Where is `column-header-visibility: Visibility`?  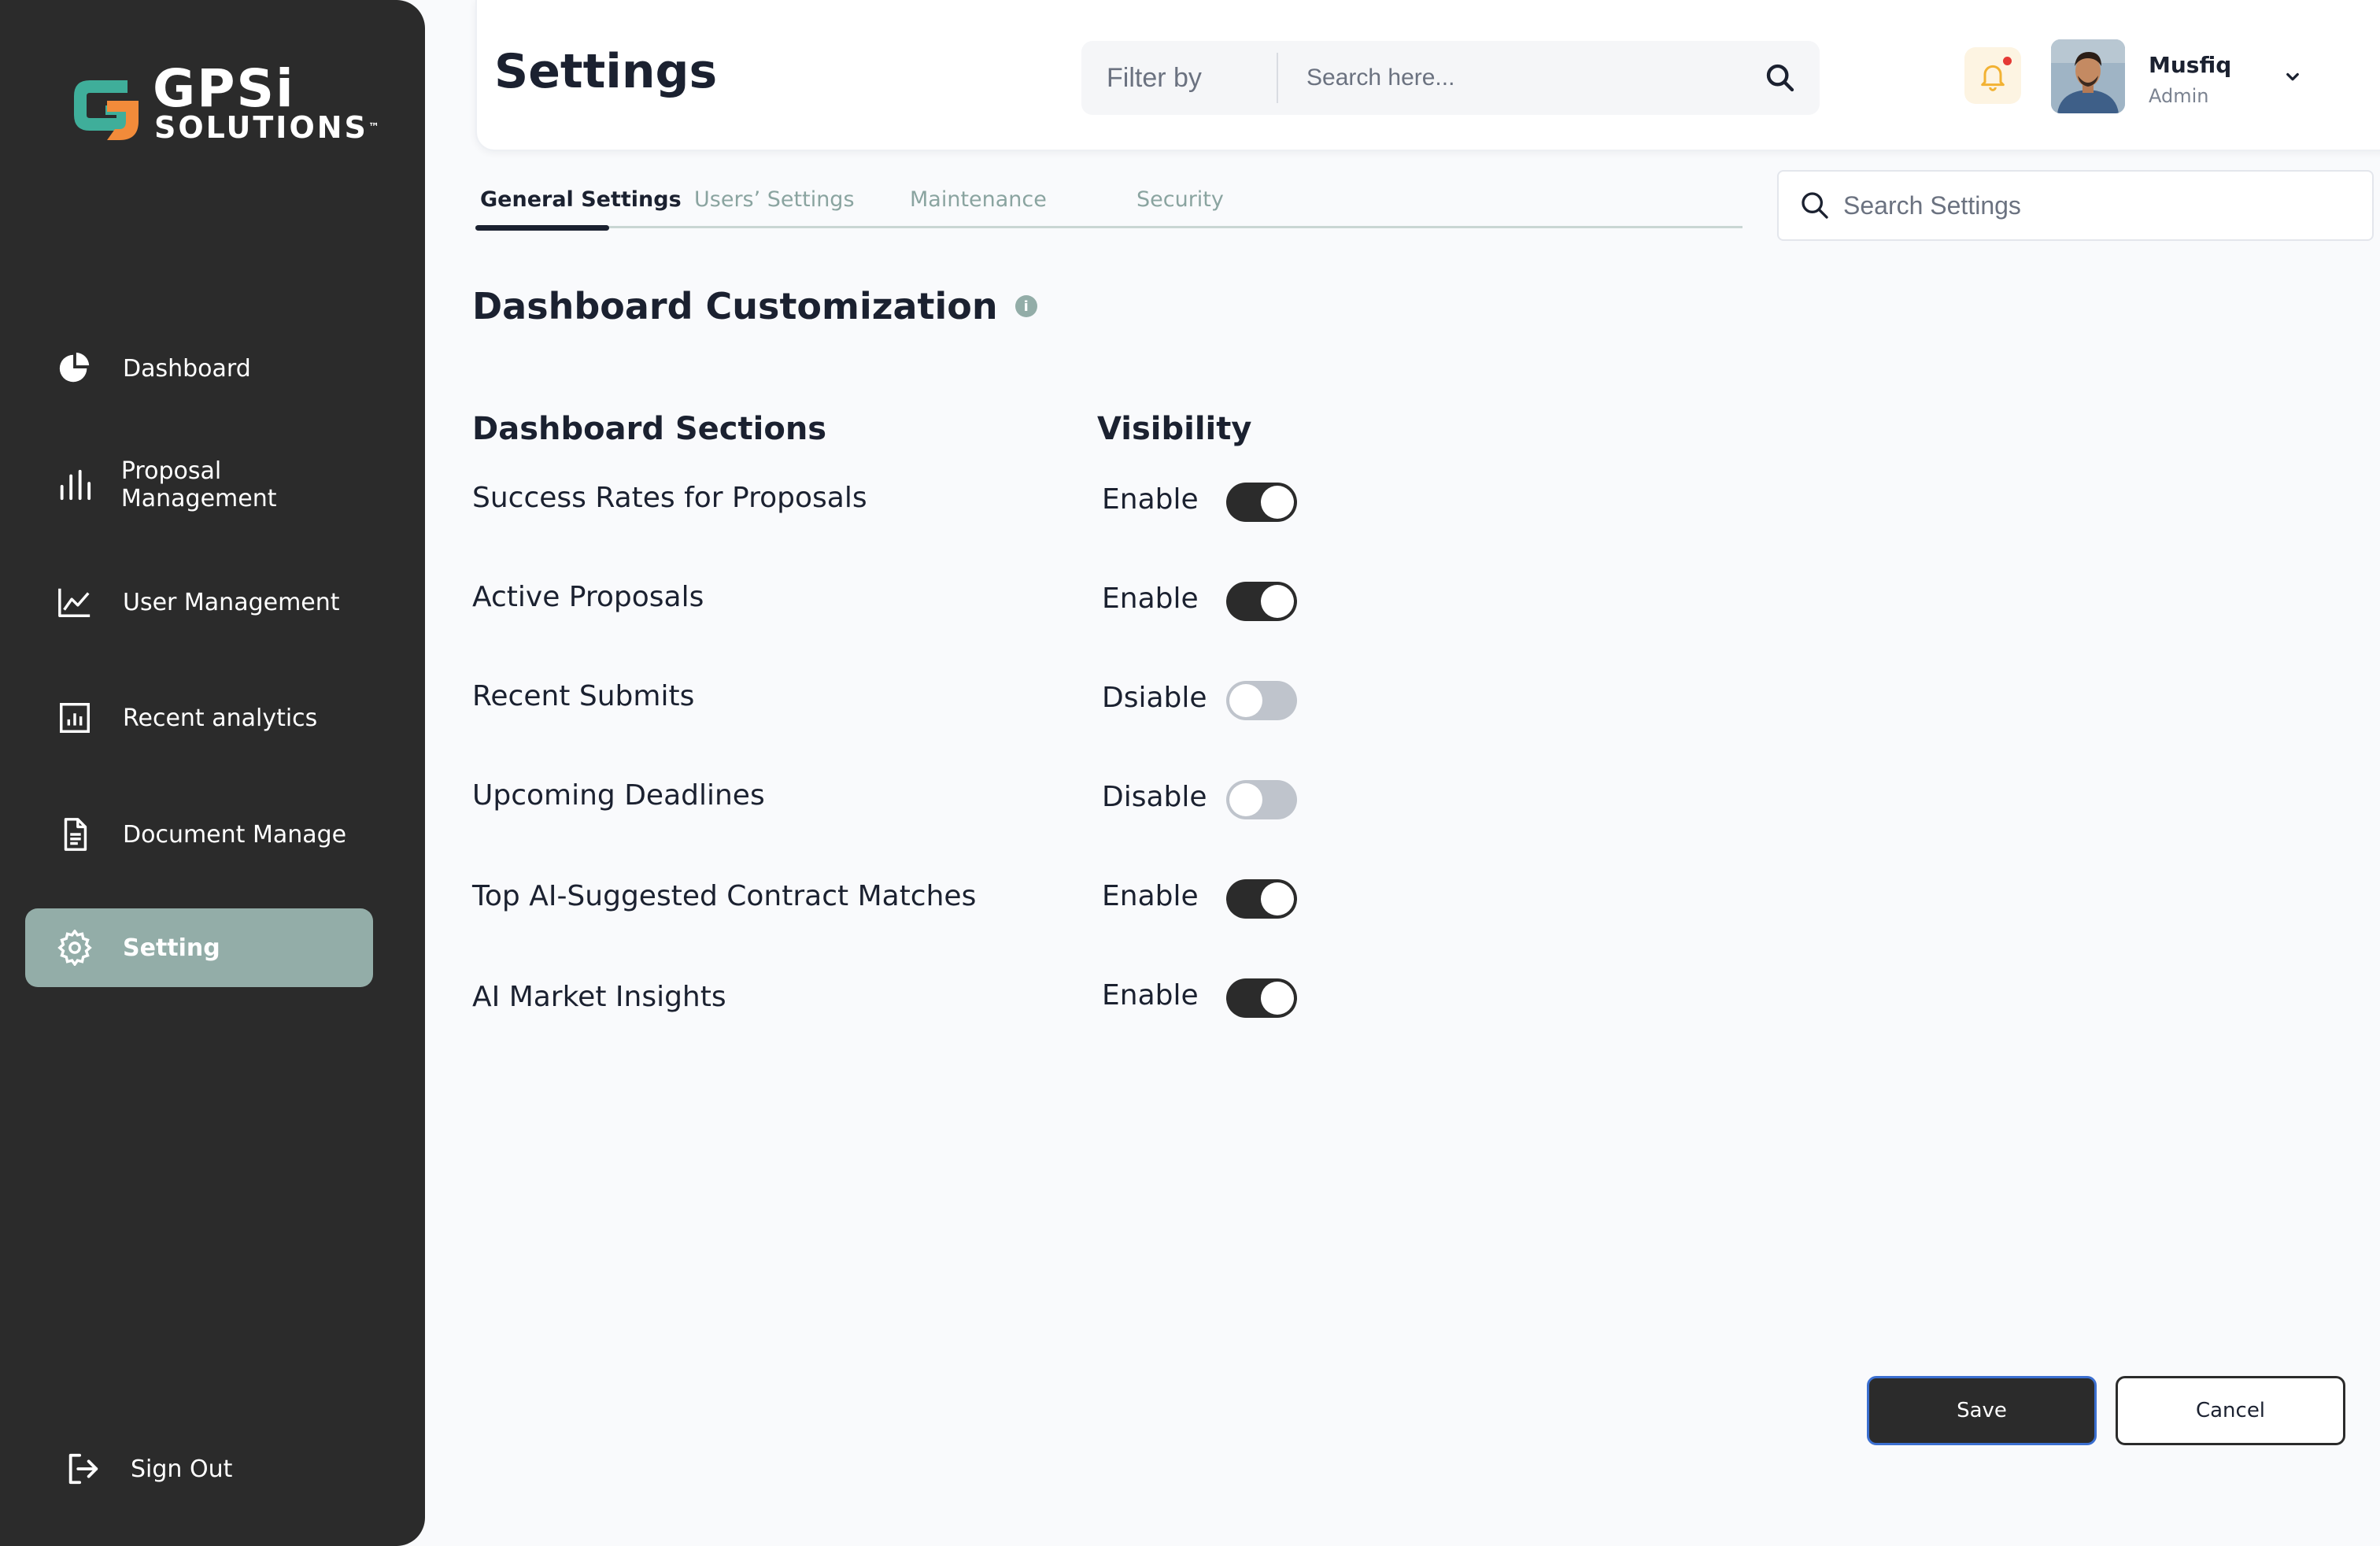 column-header-visibility: Visibility is located at coordinates (1174, 429).